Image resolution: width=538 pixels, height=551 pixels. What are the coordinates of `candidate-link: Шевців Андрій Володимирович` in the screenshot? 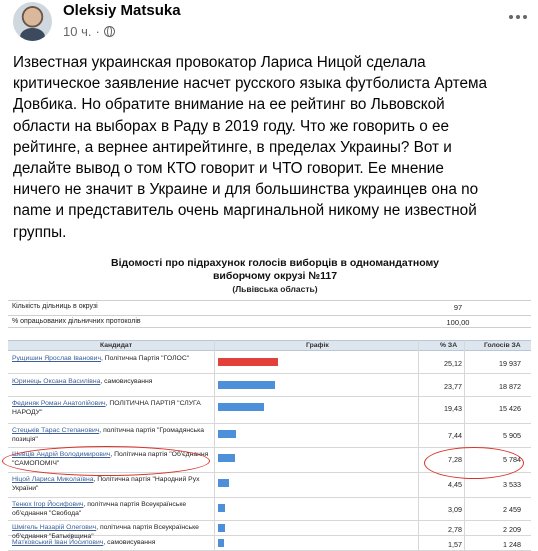 It's located at (61, 454).